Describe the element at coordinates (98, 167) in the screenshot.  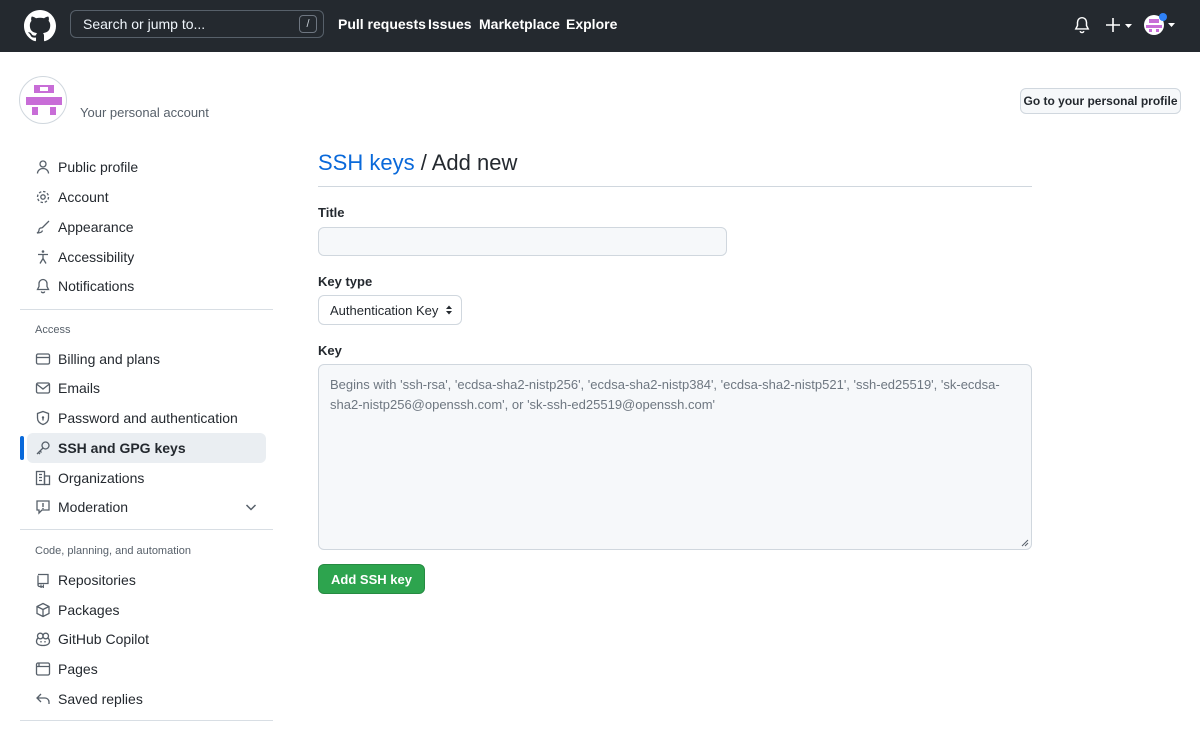
I see `sidebar-item-label: Public profile` at that location.